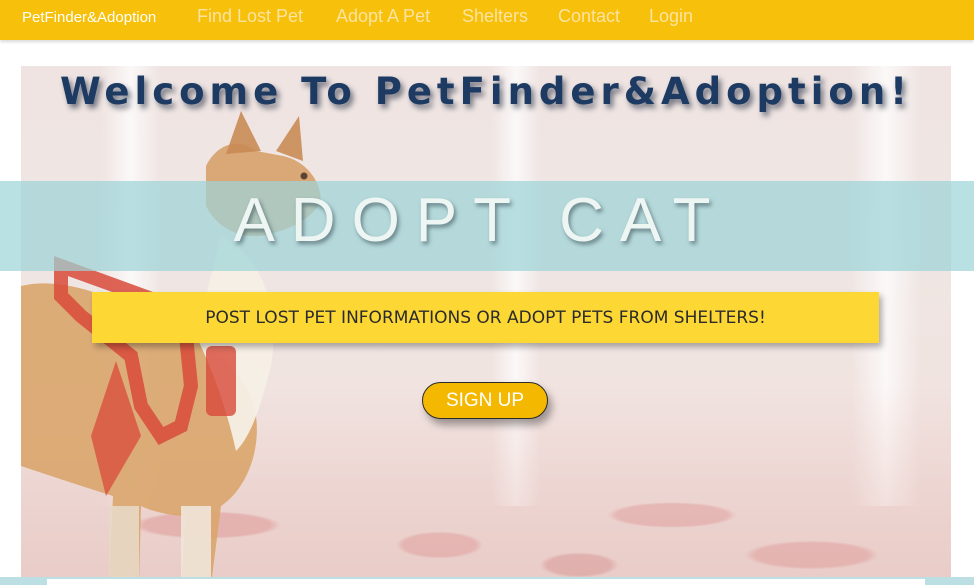  Describe the element at coordinates (589, 16) in the screenshot. I see `nav-contact: Contact` at that location.